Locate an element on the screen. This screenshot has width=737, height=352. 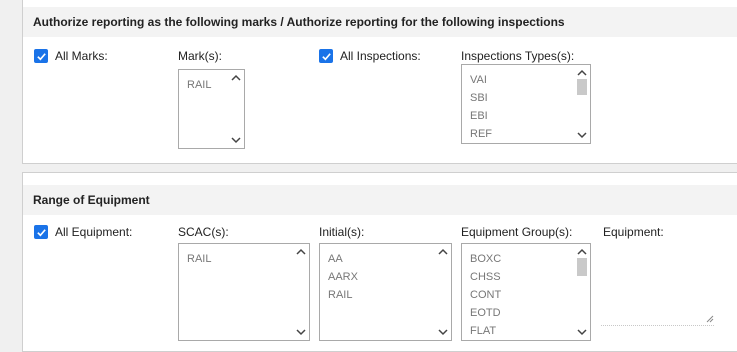
scac-label: SCAC(s): is located at coordinates (203, 232).